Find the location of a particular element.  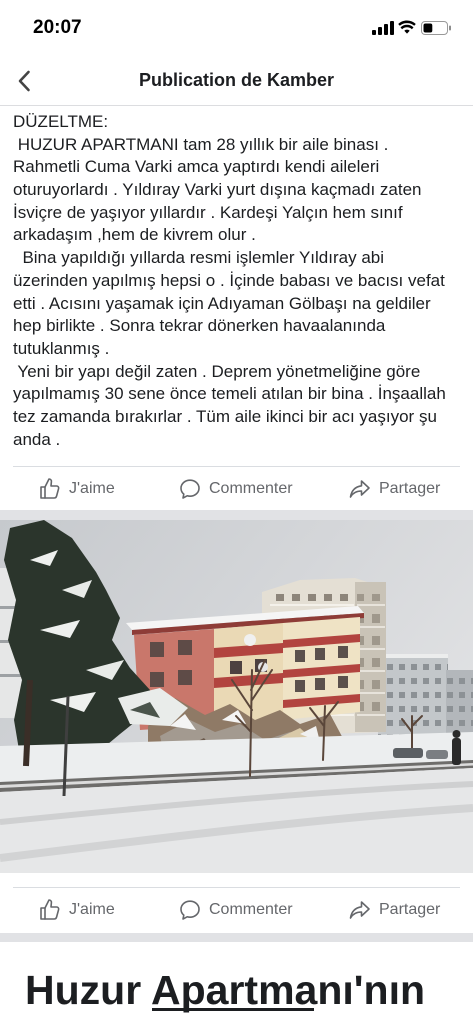

signal-icon is located at coordinates (383, 28).